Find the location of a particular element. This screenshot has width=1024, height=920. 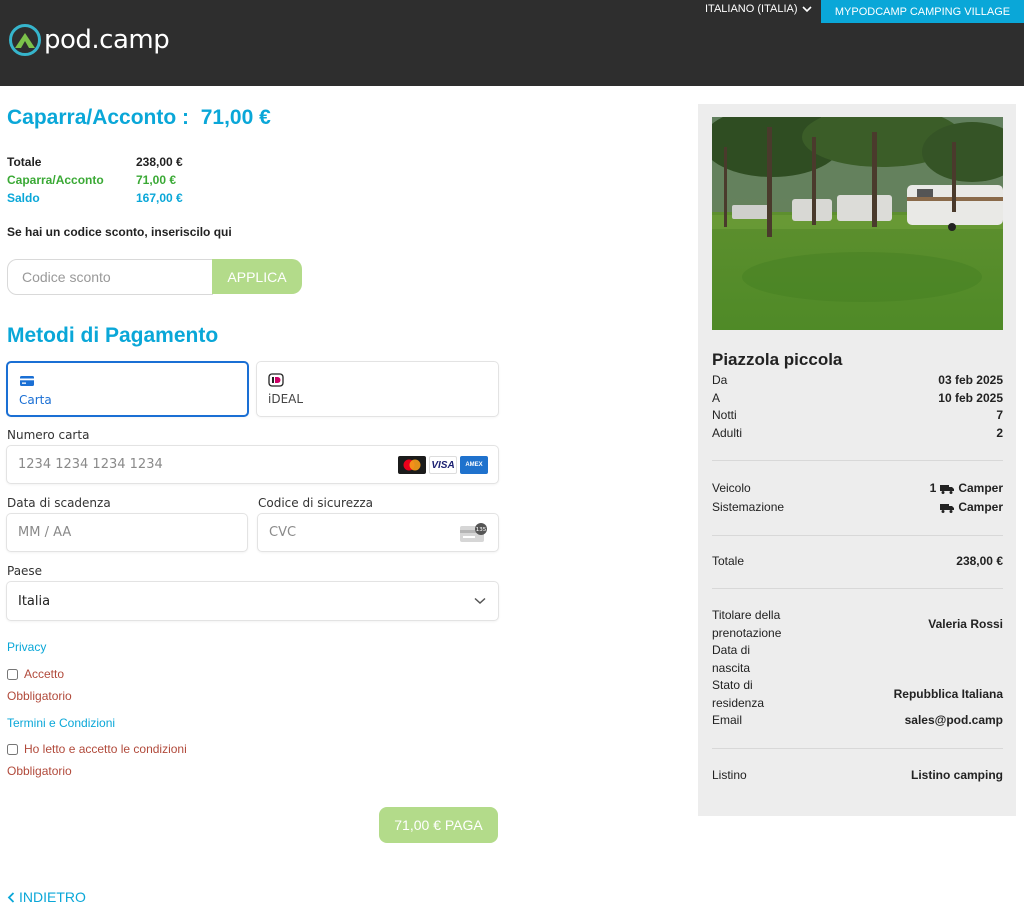

language-label: ITALIANO (ITALIA) is located at coordinates (751, 9).